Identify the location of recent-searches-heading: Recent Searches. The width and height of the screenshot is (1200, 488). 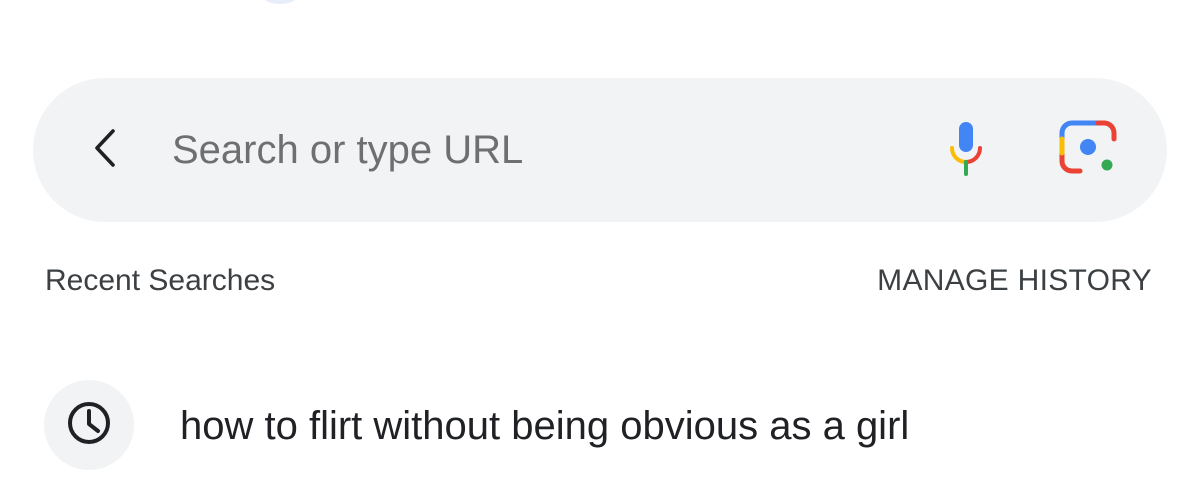
(160, 280).